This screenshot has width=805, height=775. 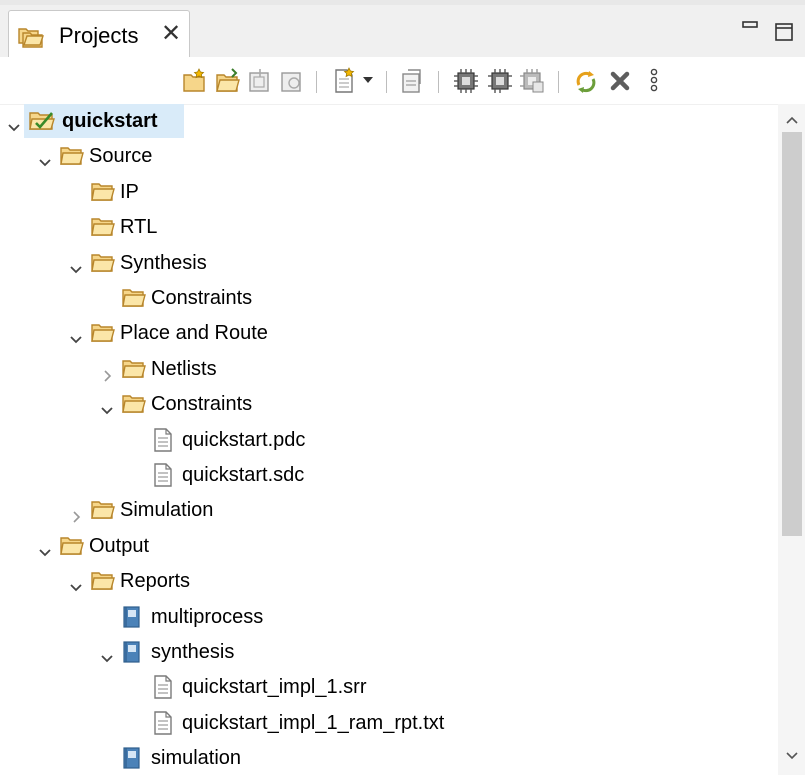 What do you see at coordinates (784, 32) in the screenshot?
I see `maximize-icon` at bounding box center [784, 32].